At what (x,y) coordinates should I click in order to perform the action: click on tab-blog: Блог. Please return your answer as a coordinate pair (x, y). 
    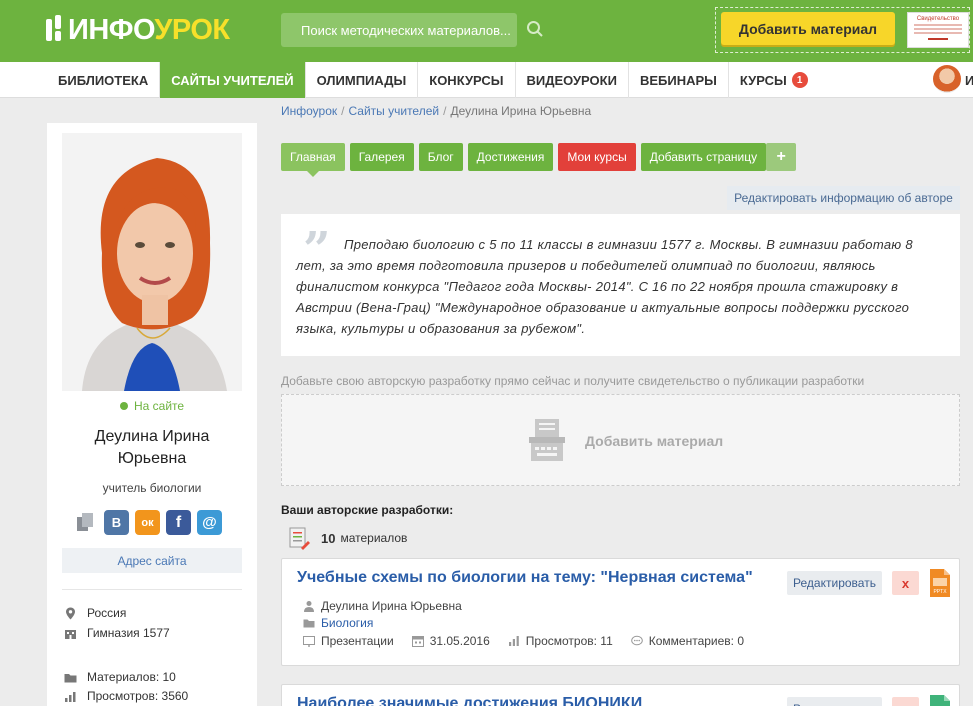
    Looking at the image, I should click on (440, 157).